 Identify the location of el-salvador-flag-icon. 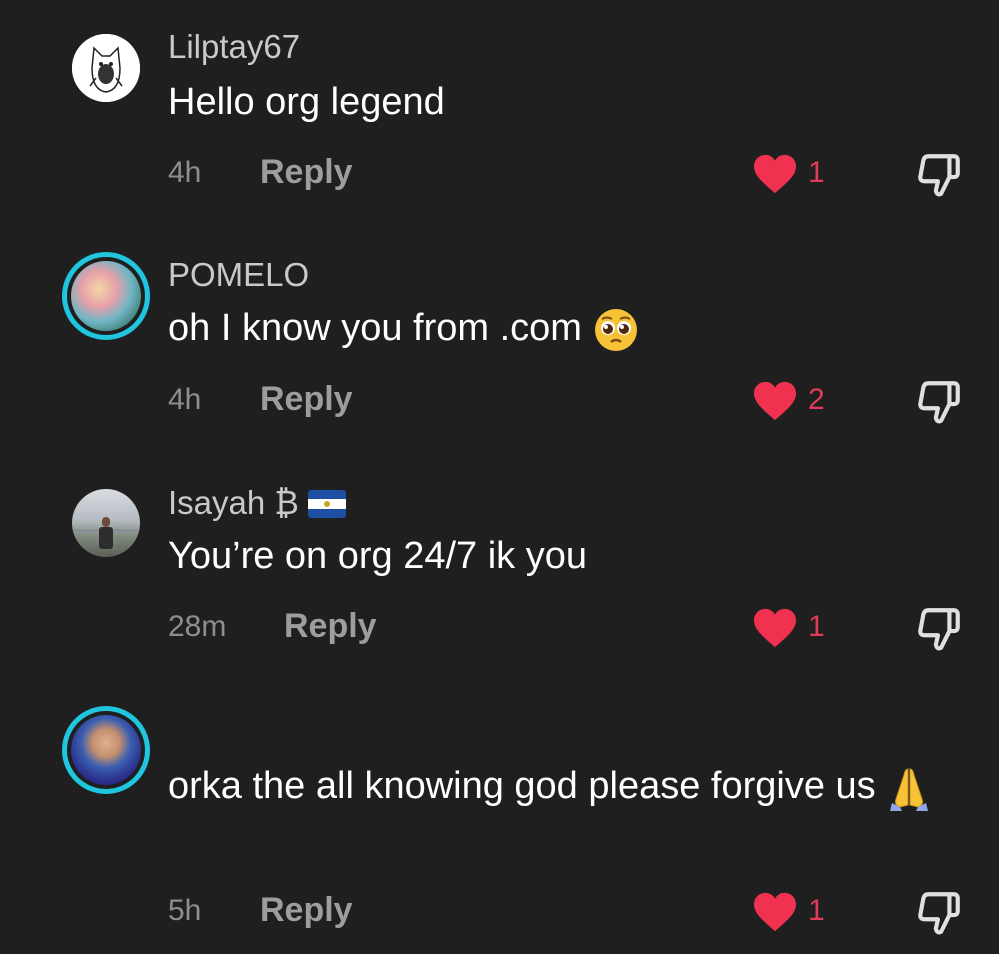
(327, 504).